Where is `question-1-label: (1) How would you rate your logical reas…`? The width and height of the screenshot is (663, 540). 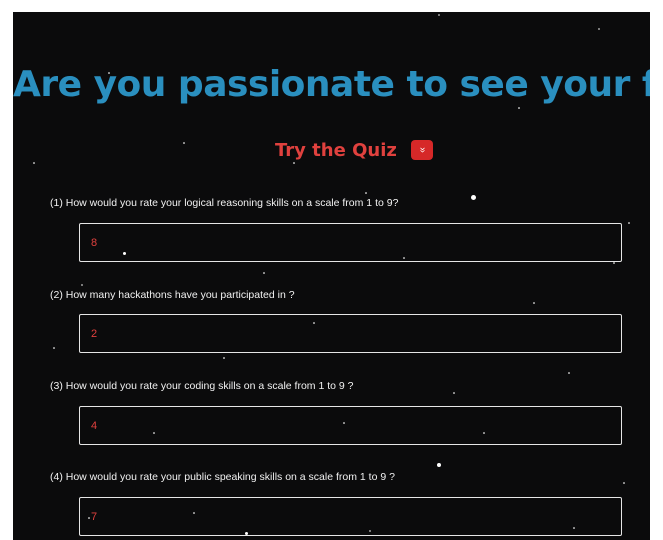
question-1-label: (1) How would you rate your logical reas… is located at coordinates (224, 203).